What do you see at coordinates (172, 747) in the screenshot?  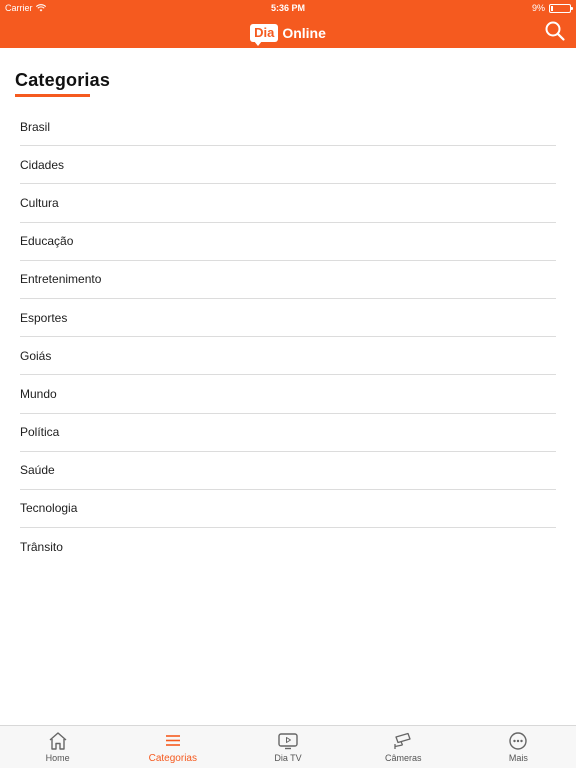 I see `tab-categorias: Categorias` at bounding box center [172, 747].